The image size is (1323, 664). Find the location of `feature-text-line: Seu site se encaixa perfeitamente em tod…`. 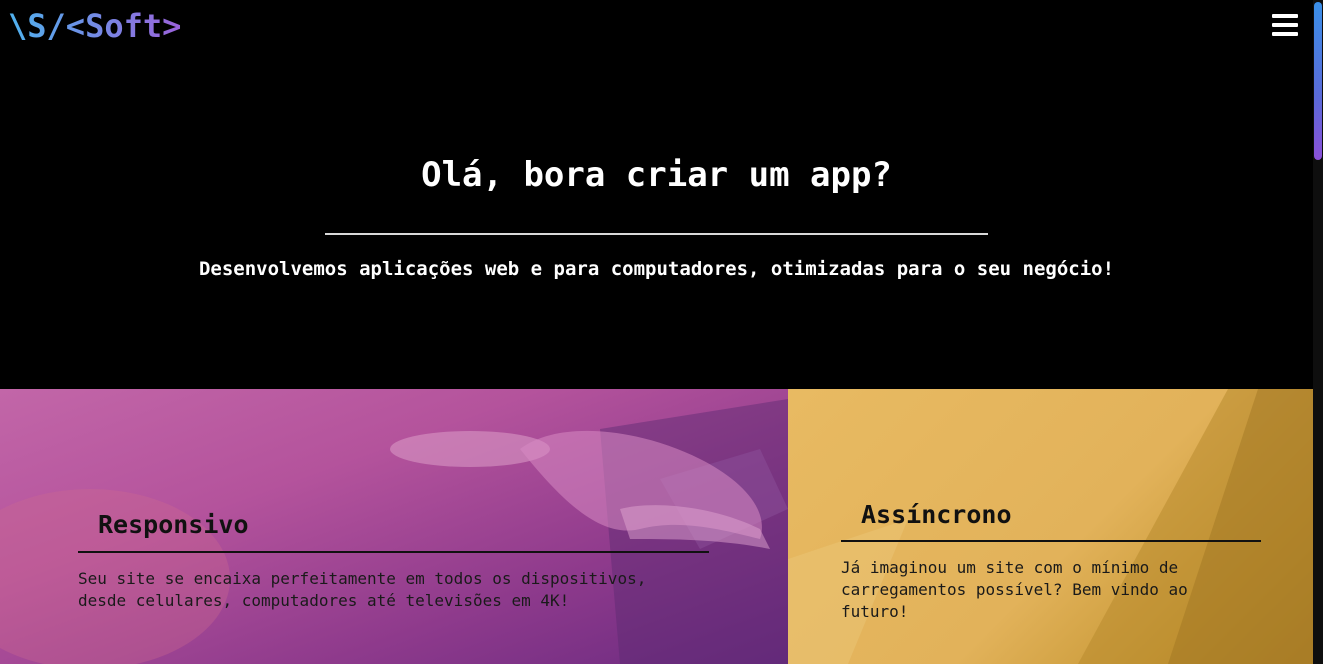

feature-text-line: Seu site se encaixa perfeitamente em tod… is located at coordinates (362, 578).